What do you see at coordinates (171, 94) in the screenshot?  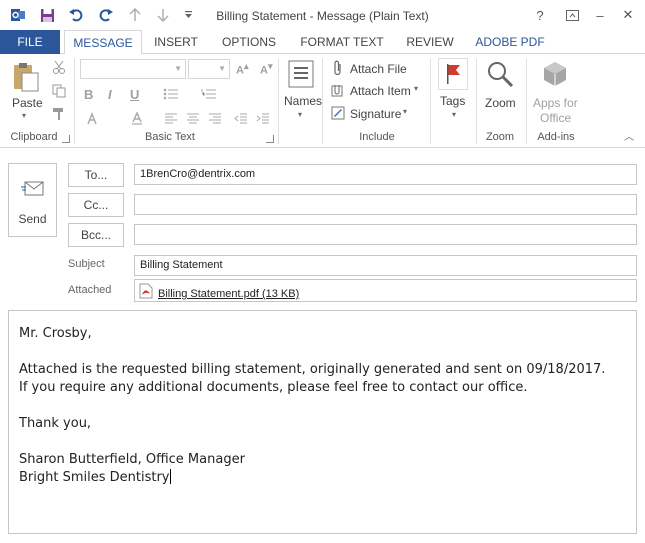 I see `bullets-icon` at bounding box center [171, 94].